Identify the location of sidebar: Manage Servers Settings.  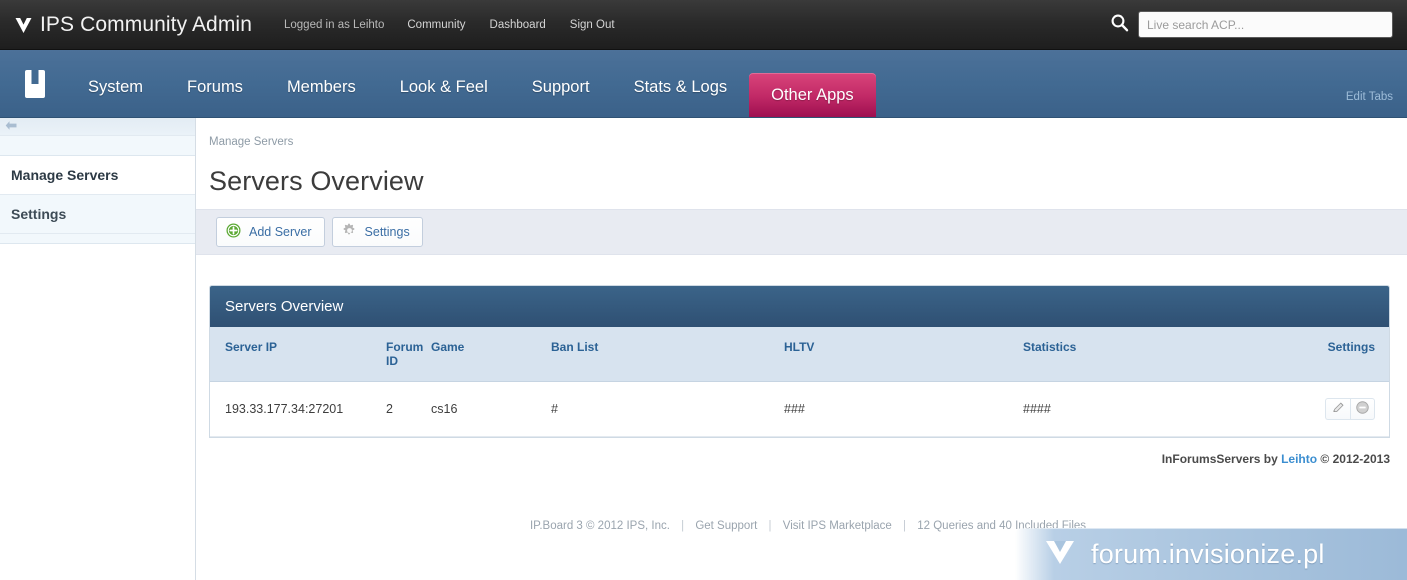
(98, 349).